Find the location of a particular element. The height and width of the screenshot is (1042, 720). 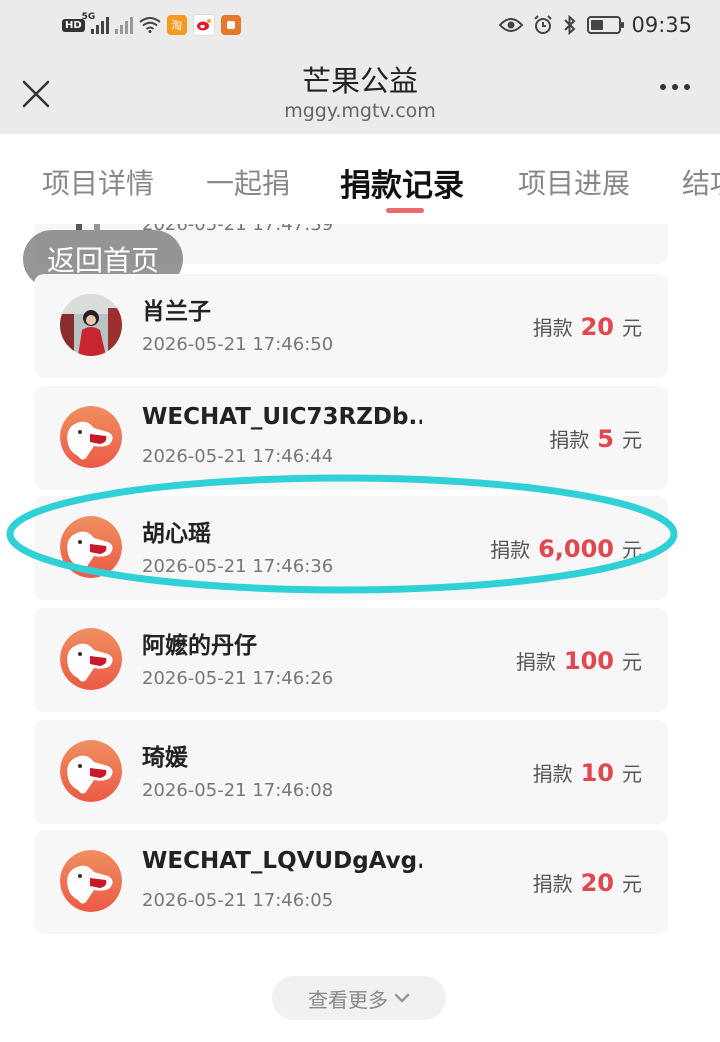

load-more-button: 查看更多 is located at coordinates (359, 998).